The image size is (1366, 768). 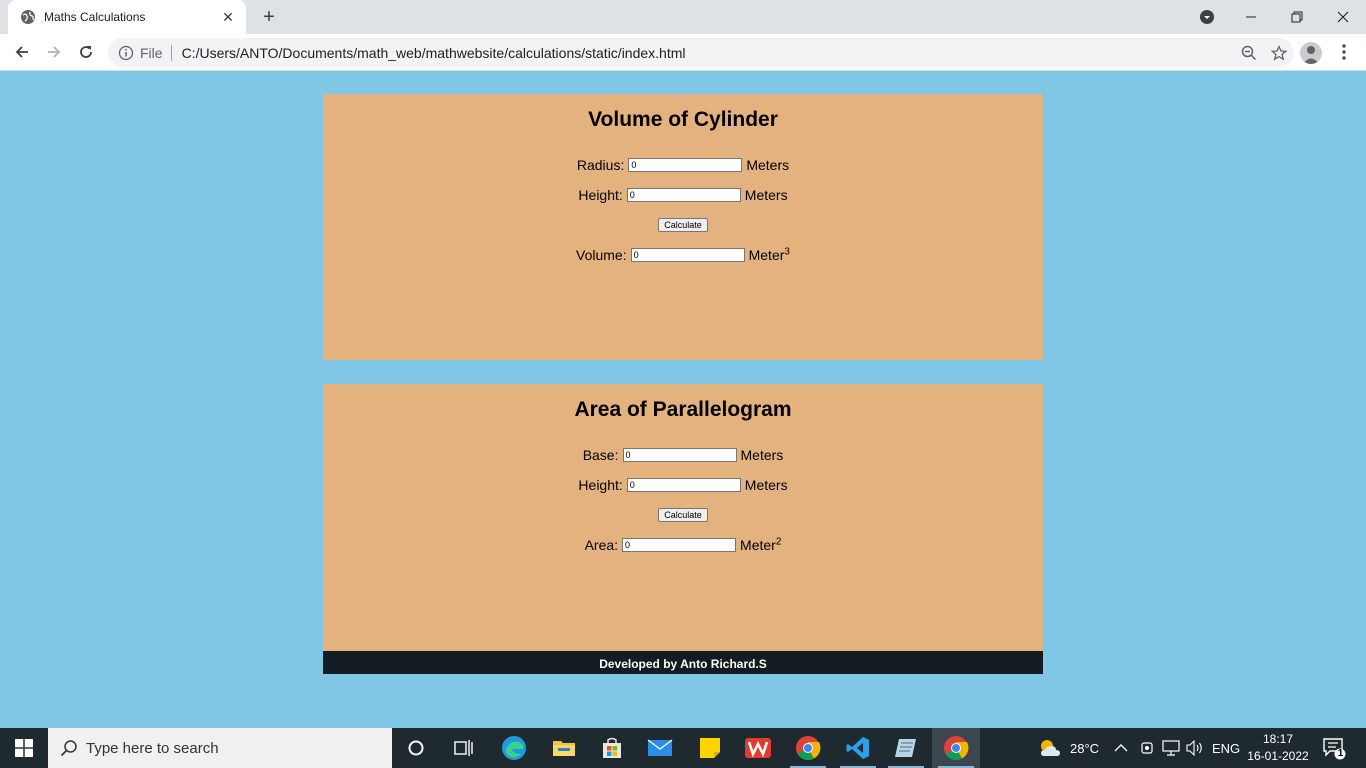 I want to click on browser-tab: Maths Calculations ✕, so click(x=127, y=17).